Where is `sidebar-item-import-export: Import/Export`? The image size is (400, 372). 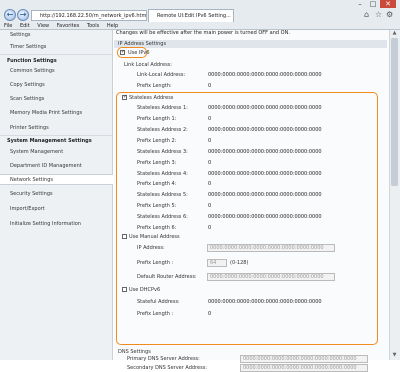
sidebar-item-import-export: Import/Export is located at coordinates (61, 209).